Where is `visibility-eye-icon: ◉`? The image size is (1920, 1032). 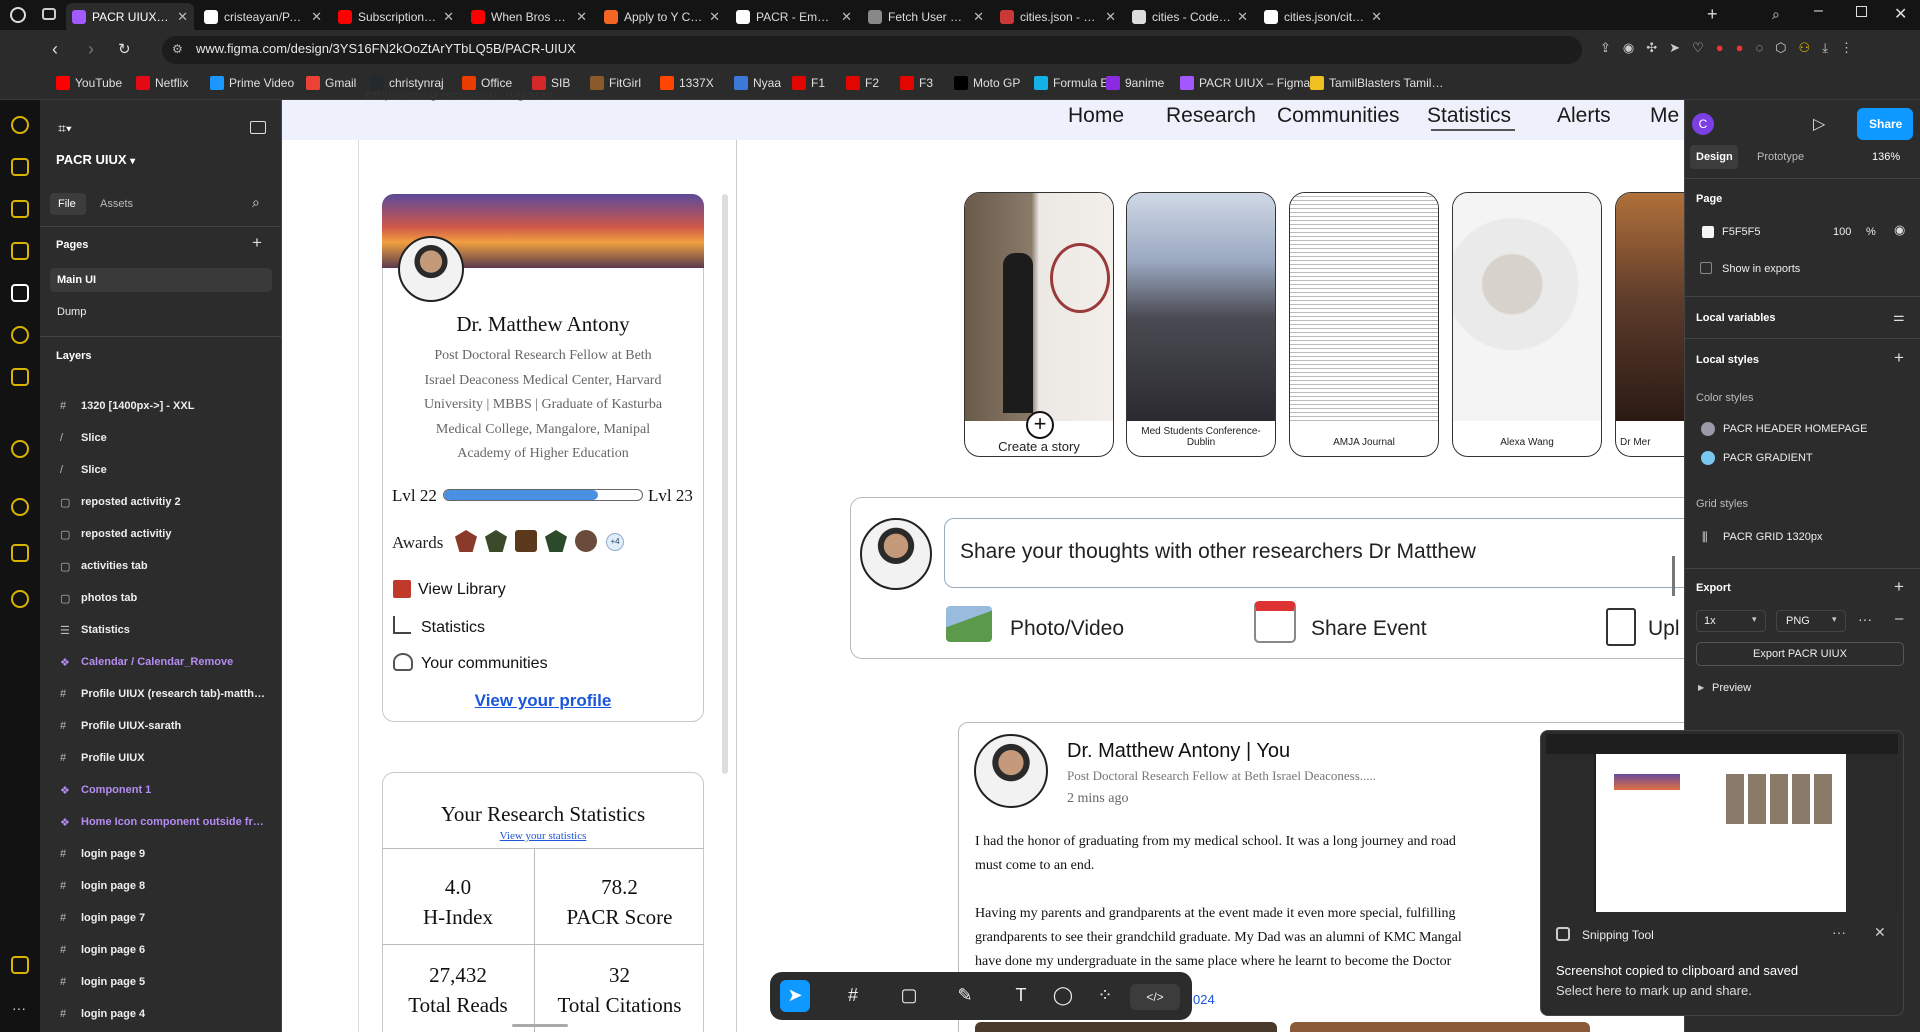 visibility-eye-icon: ◉ is located at coordinates (1899, 230).